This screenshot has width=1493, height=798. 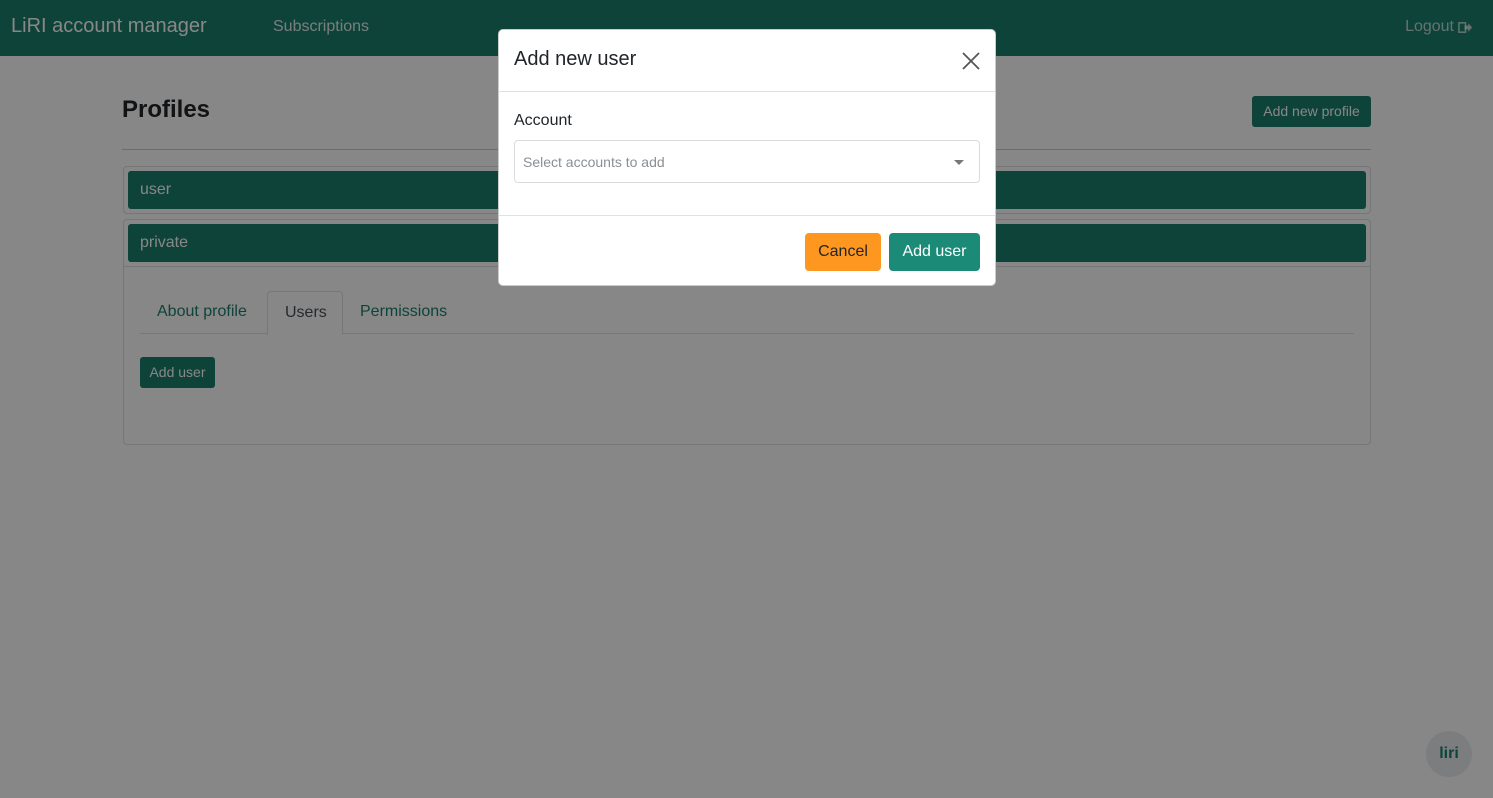 I want to click on account-label: Account, so click(x=543, y=120).